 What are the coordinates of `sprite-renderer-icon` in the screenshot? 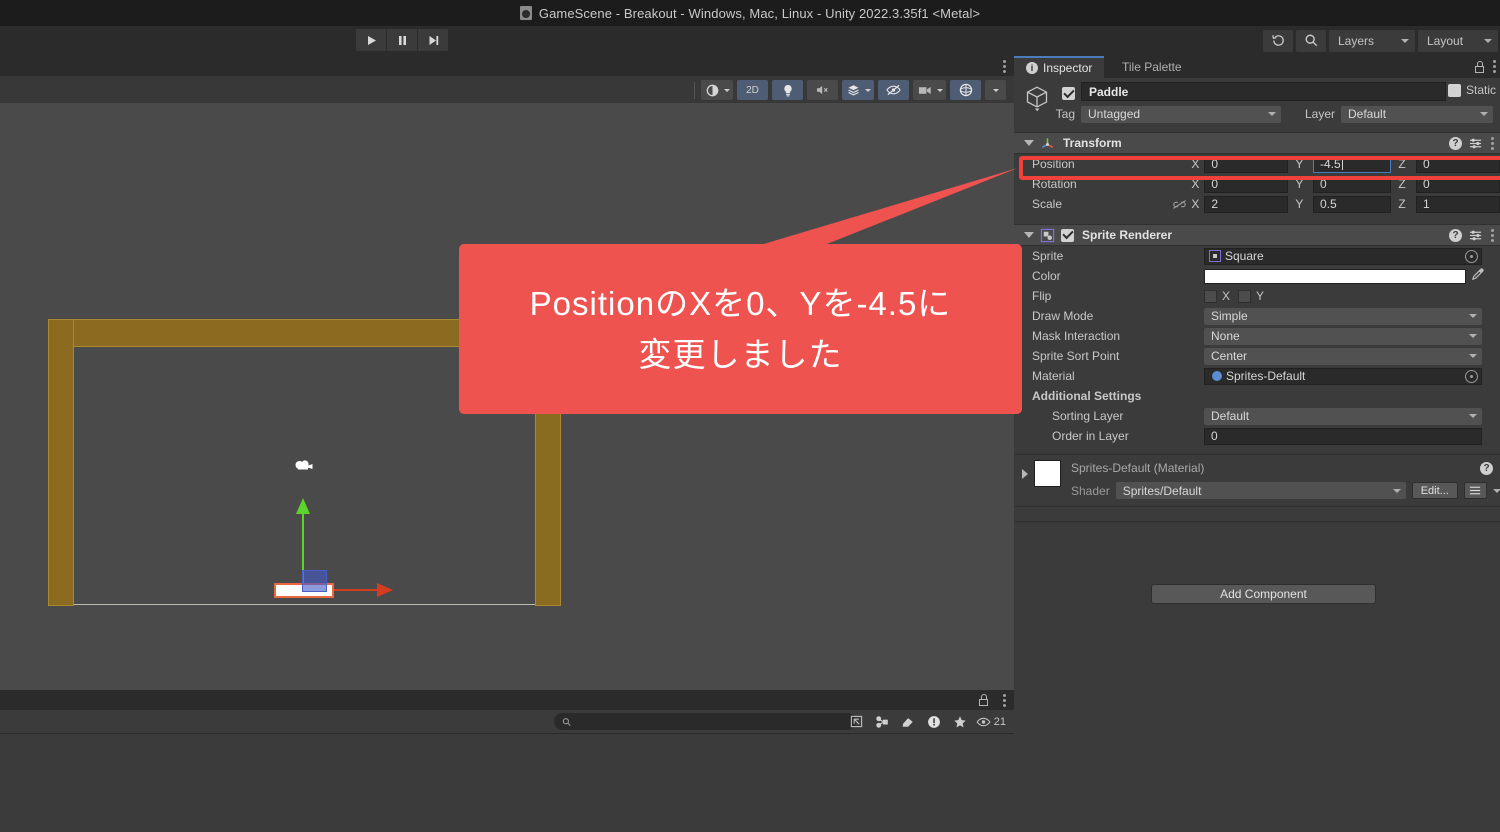 It's located at (1047, 235).